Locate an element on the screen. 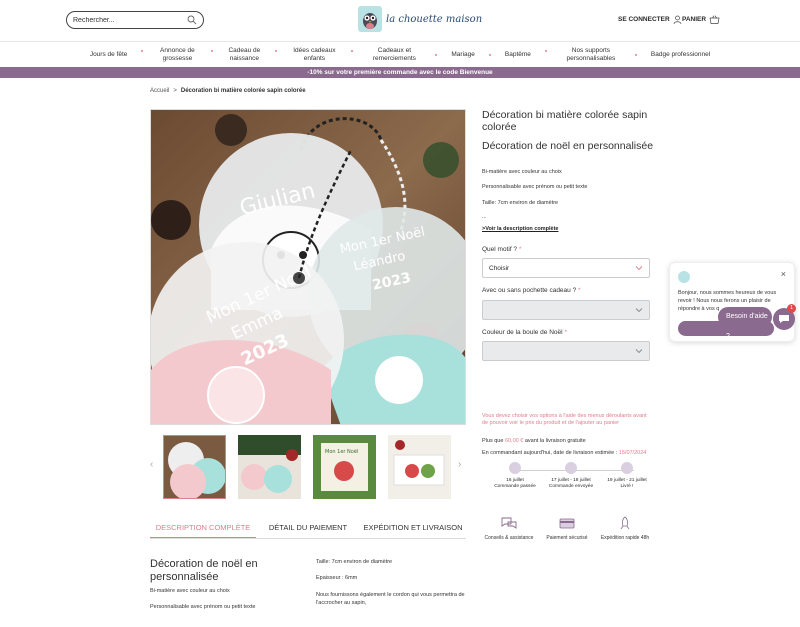  feature-shipping: Expédition rapide 48h is located at coordinates (625, 528).